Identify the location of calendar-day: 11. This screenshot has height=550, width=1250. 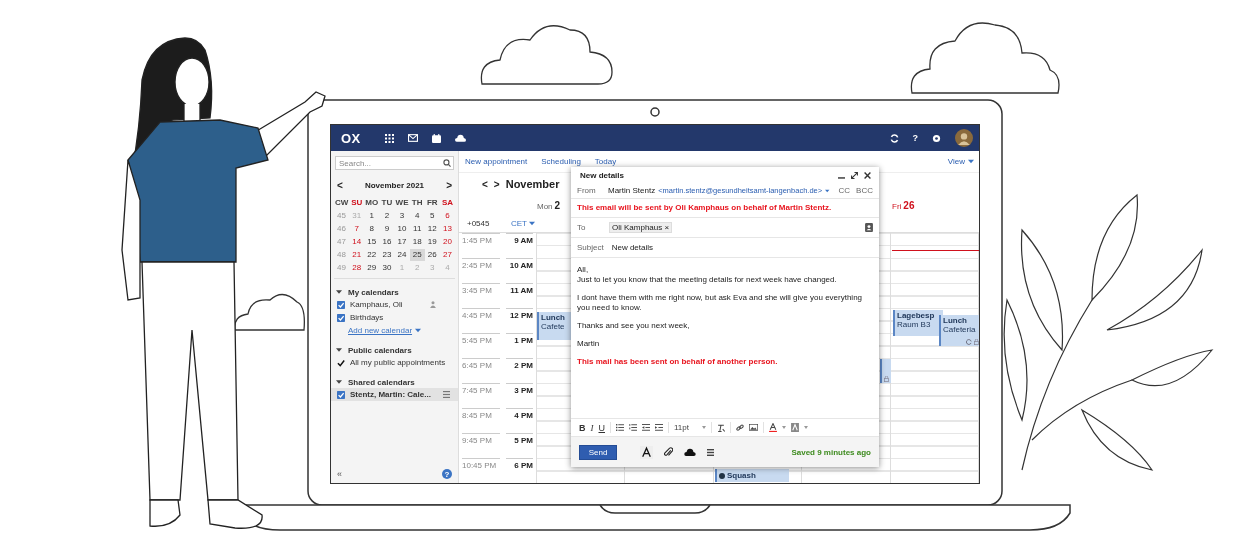
(417, 229).